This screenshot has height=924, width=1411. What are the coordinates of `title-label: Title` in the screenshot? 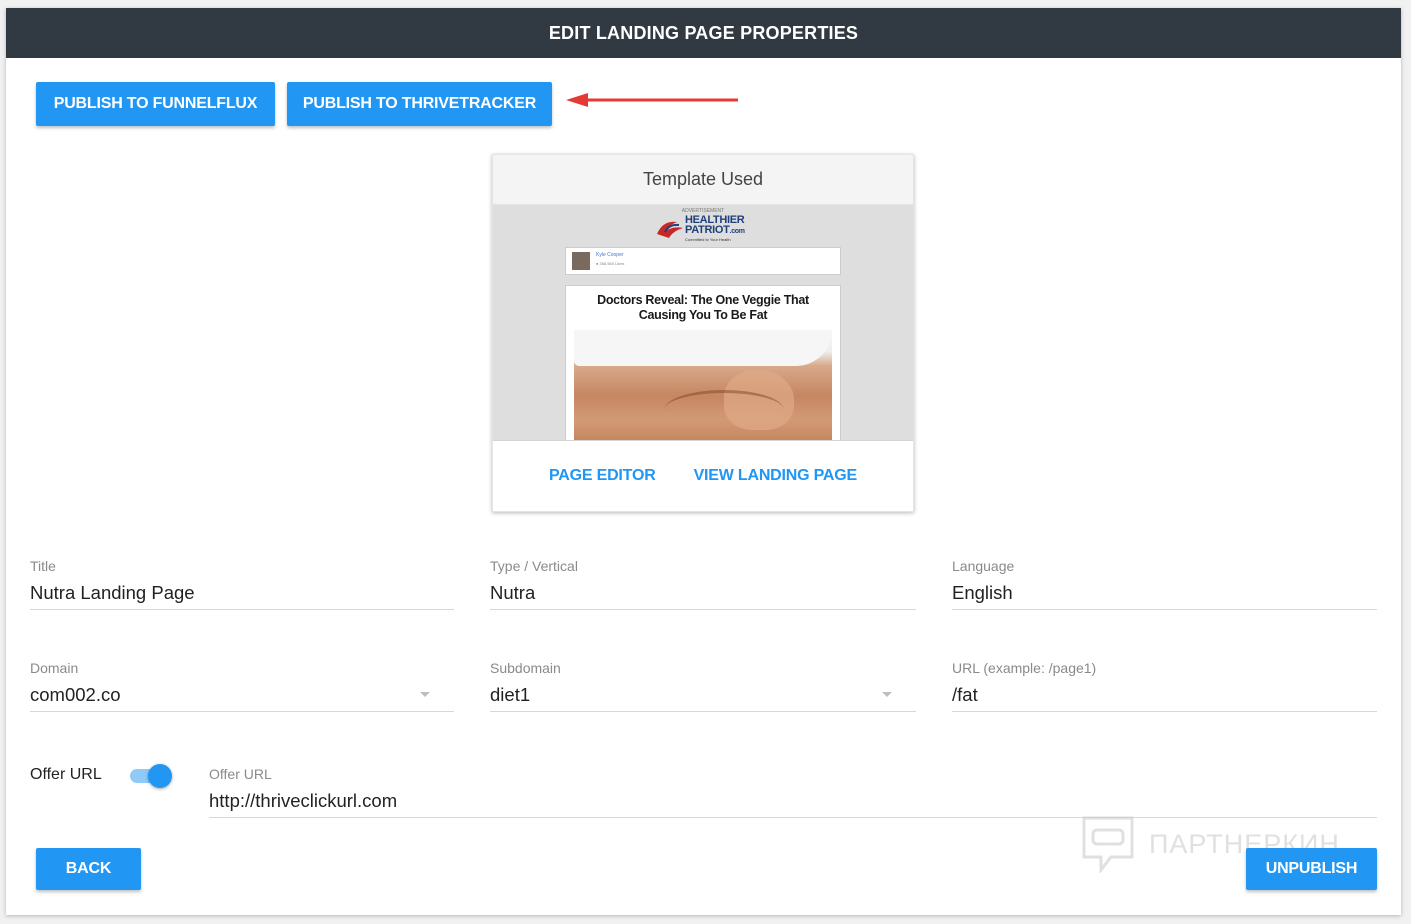 It's located at (43, 566).